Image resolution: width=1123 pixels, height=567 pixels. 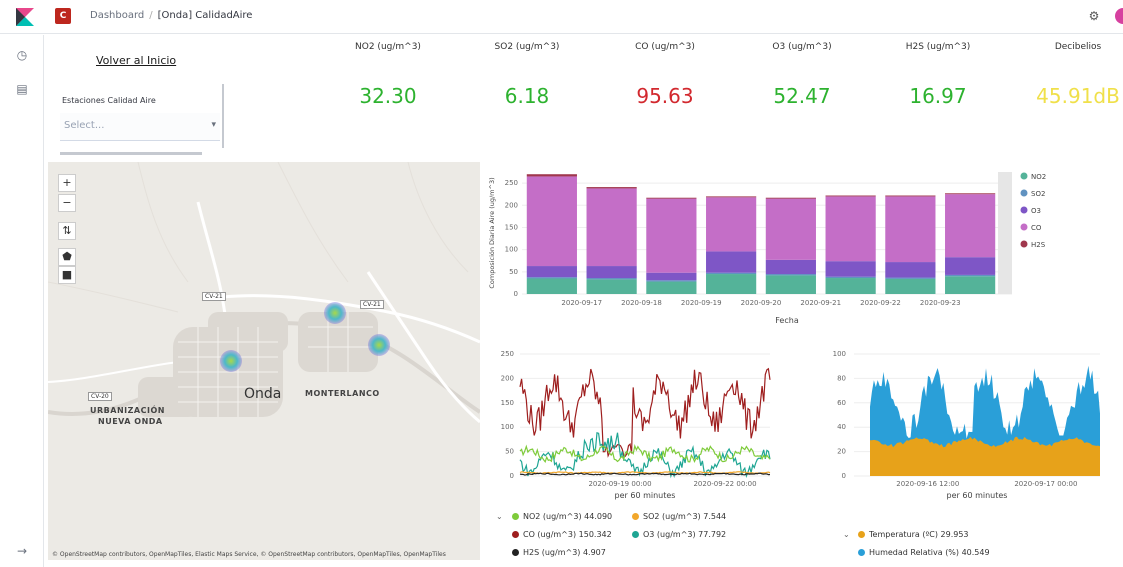 What do you see at coordinates (665, 47) in the screenshot?
I see `metric-label: CO (ug/m^3)` at bounding box center [665, 47].